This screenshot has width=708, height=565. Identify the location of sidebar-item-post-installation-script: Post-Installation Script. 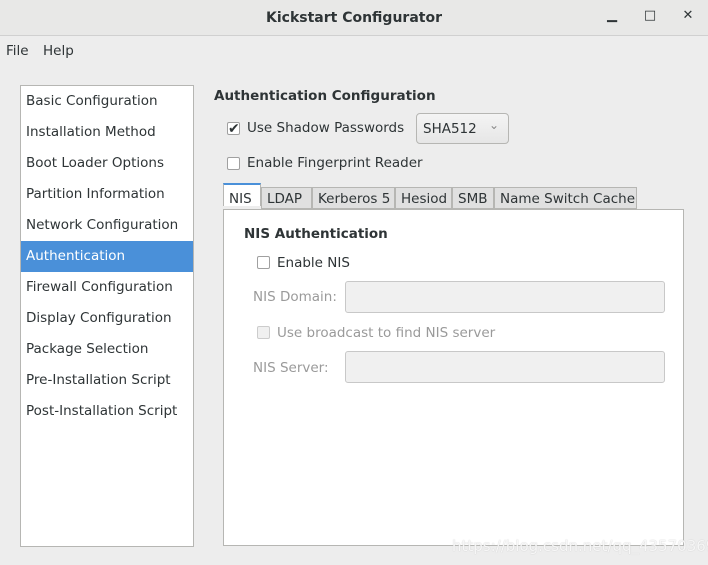
(107, 411).